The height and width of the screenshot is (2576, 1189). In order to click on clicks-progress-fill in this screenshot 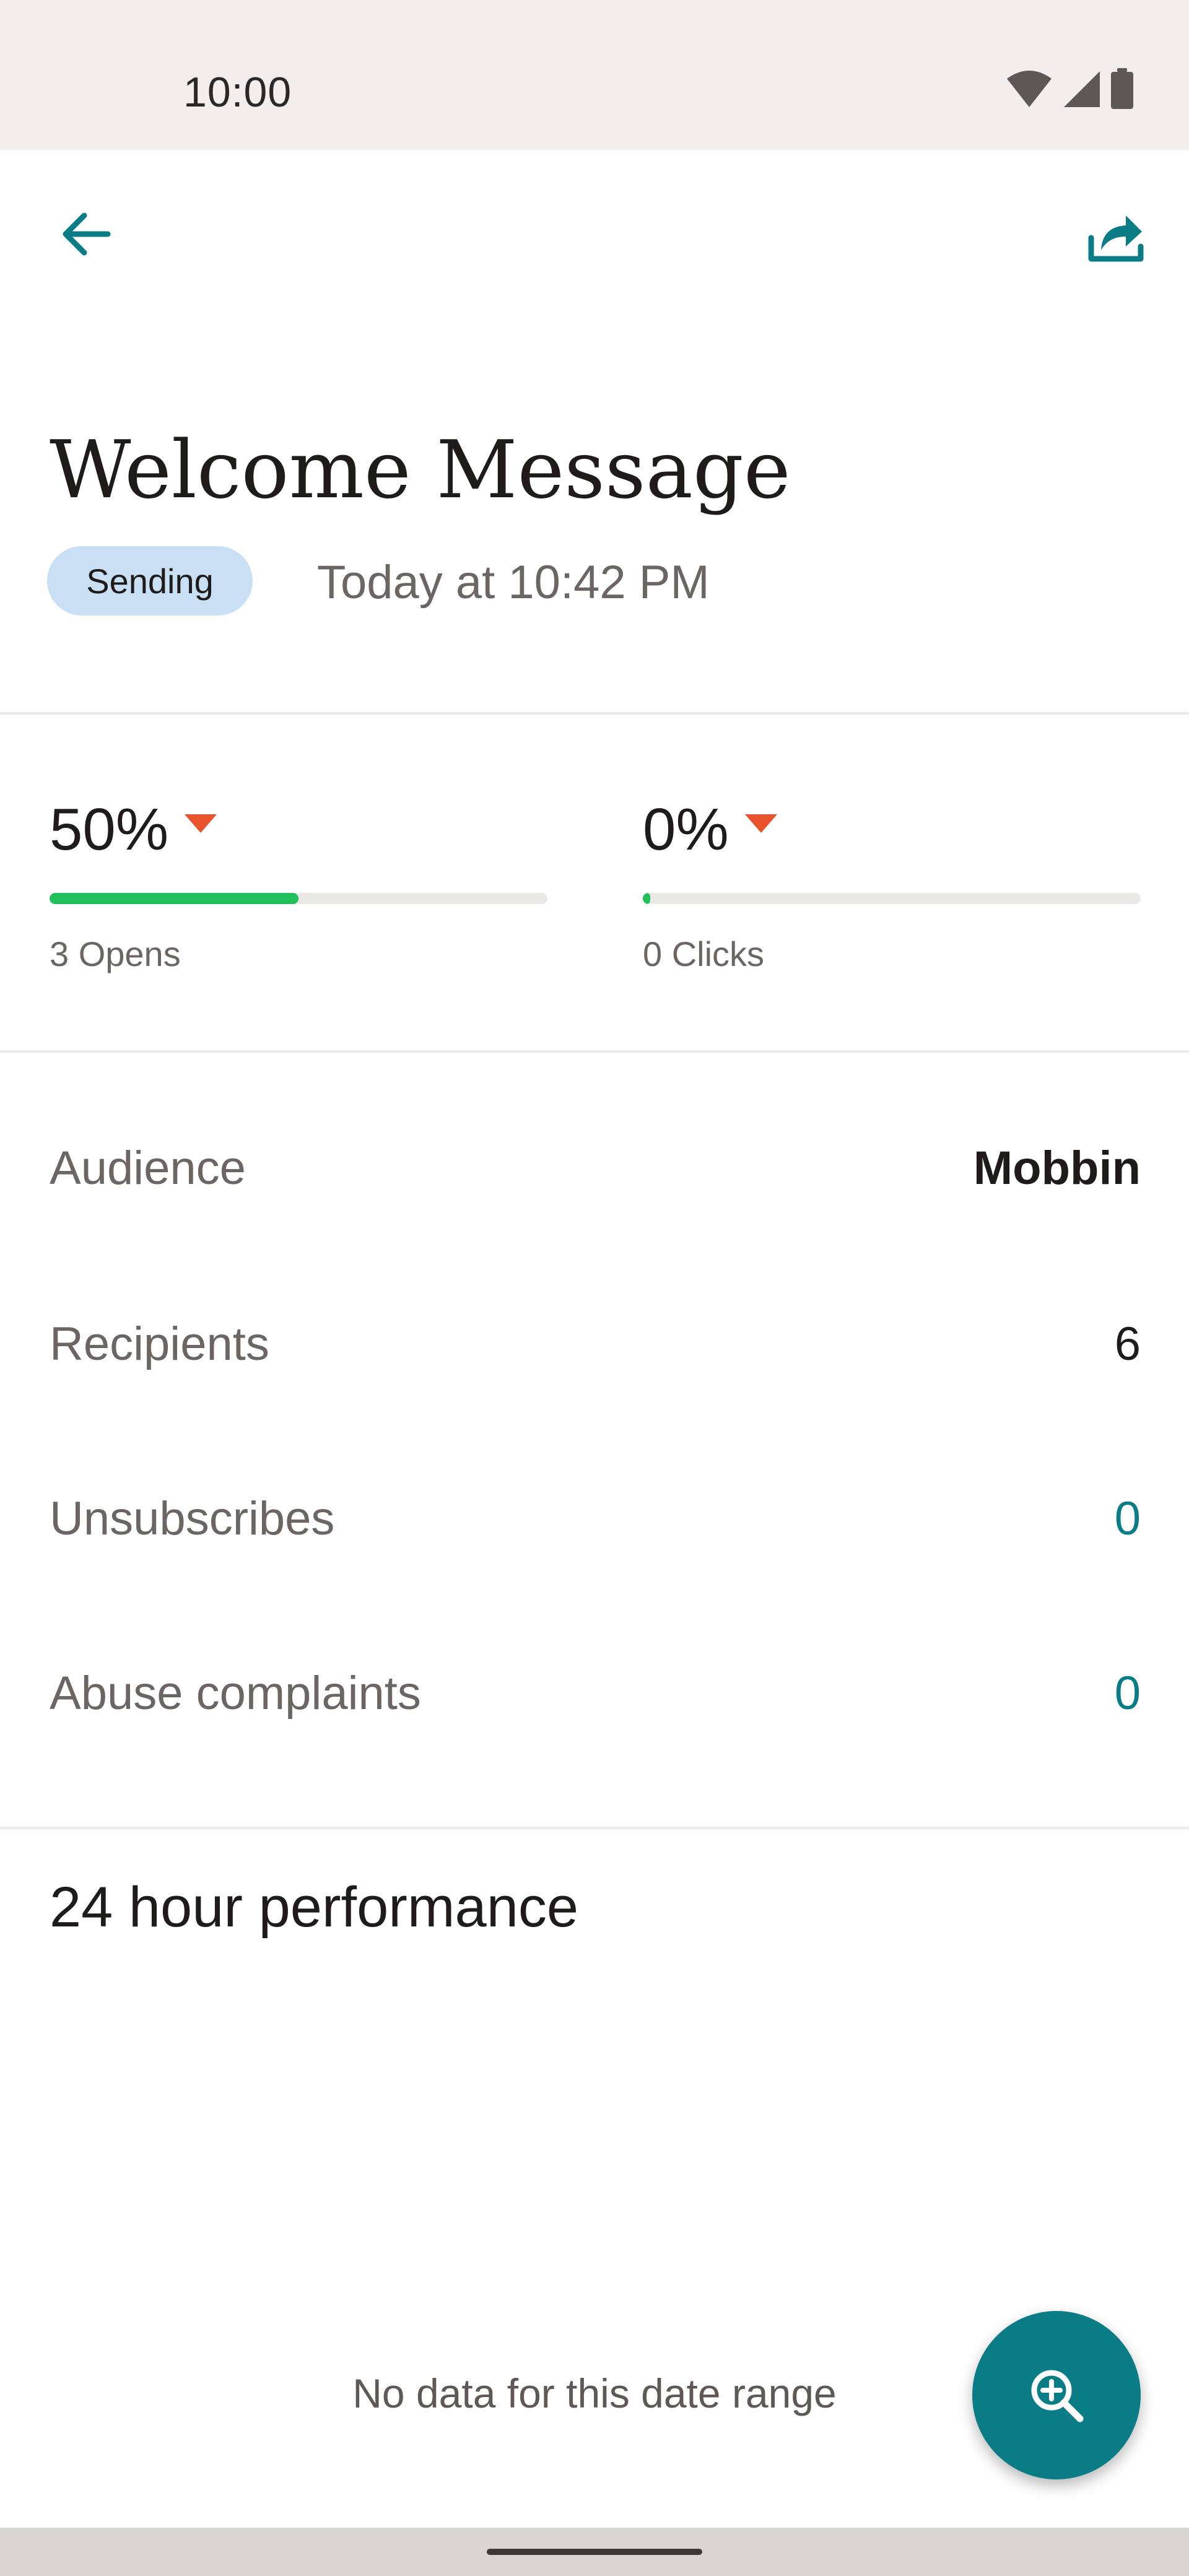, I will do `click(646, 898)`.